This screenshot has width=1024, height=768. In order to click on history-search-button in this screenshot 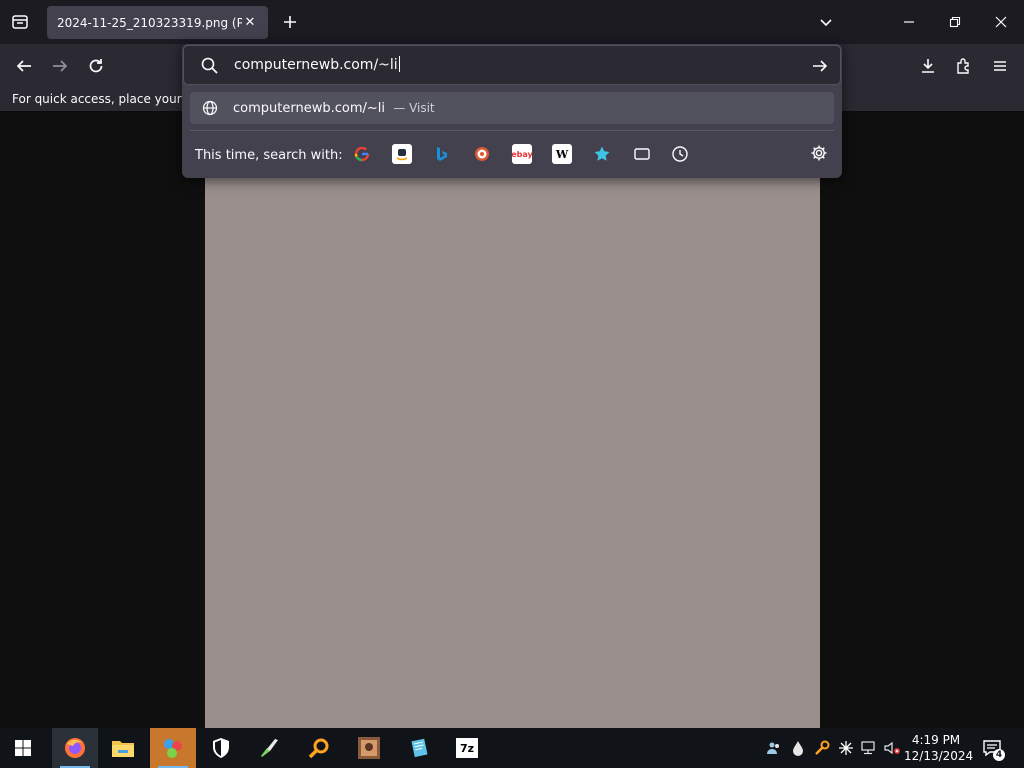, I will do `click(680, 154)`.